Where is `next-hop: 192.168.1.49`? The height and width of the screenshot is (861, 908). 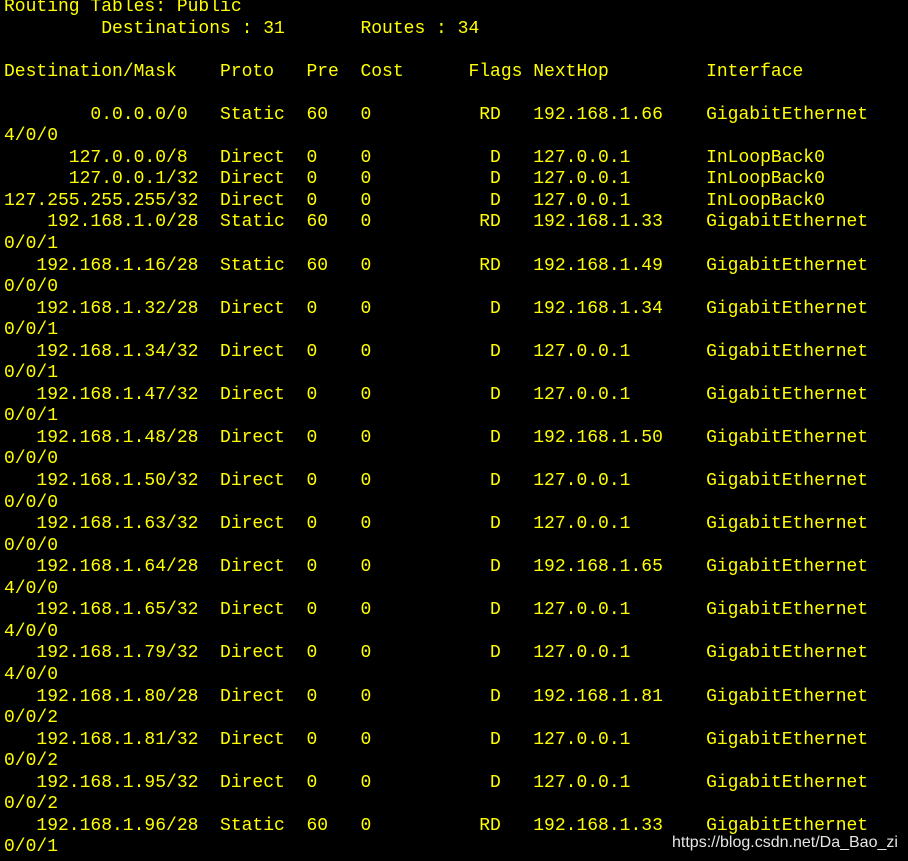 next-hop: 192.168.1.49 is located at coordinates (598, 265).